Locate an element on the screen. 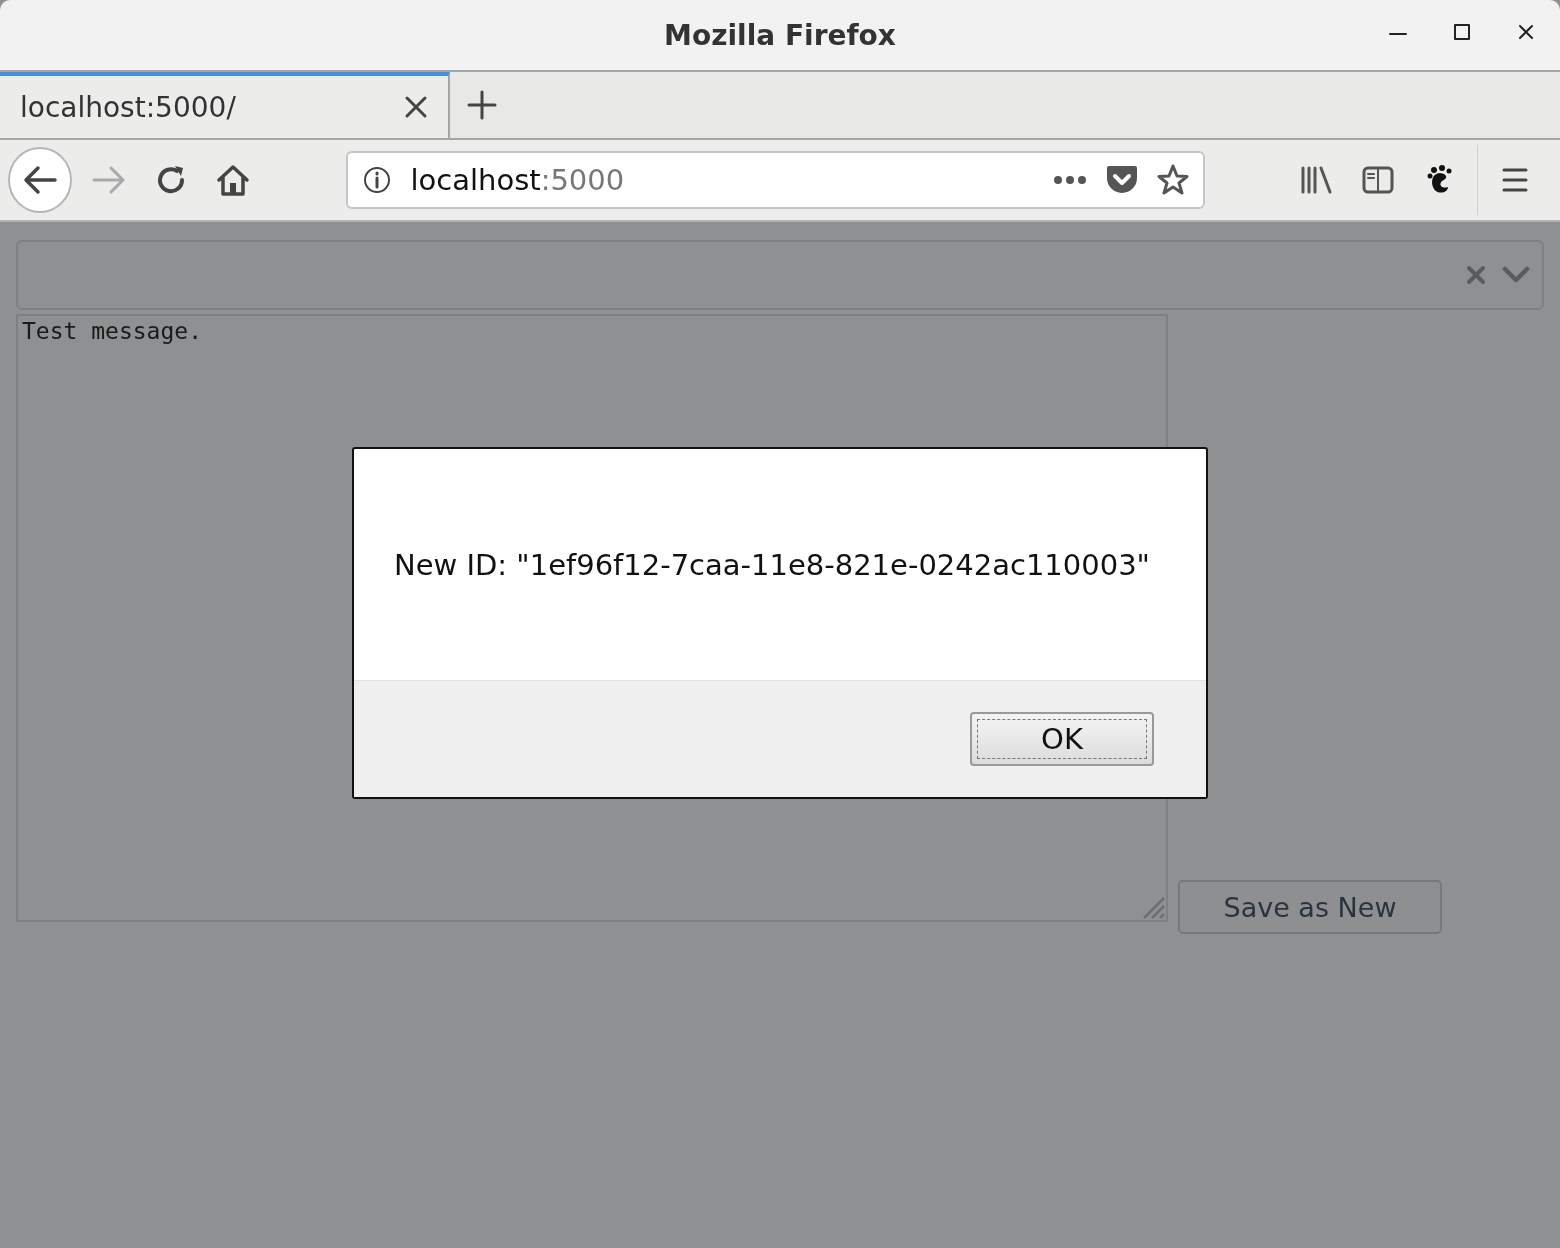  maximize-icon is located at coordinates (1462, 32).